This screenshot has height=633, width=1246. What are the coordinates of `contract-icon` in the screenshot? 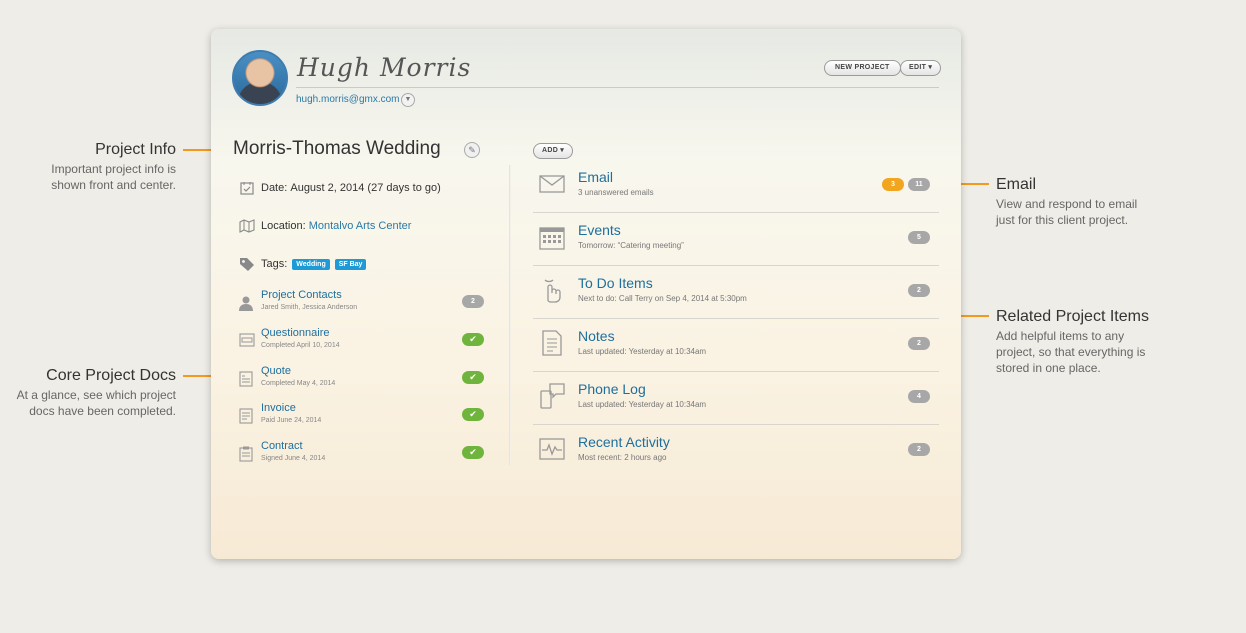 It's located at (247, 454).